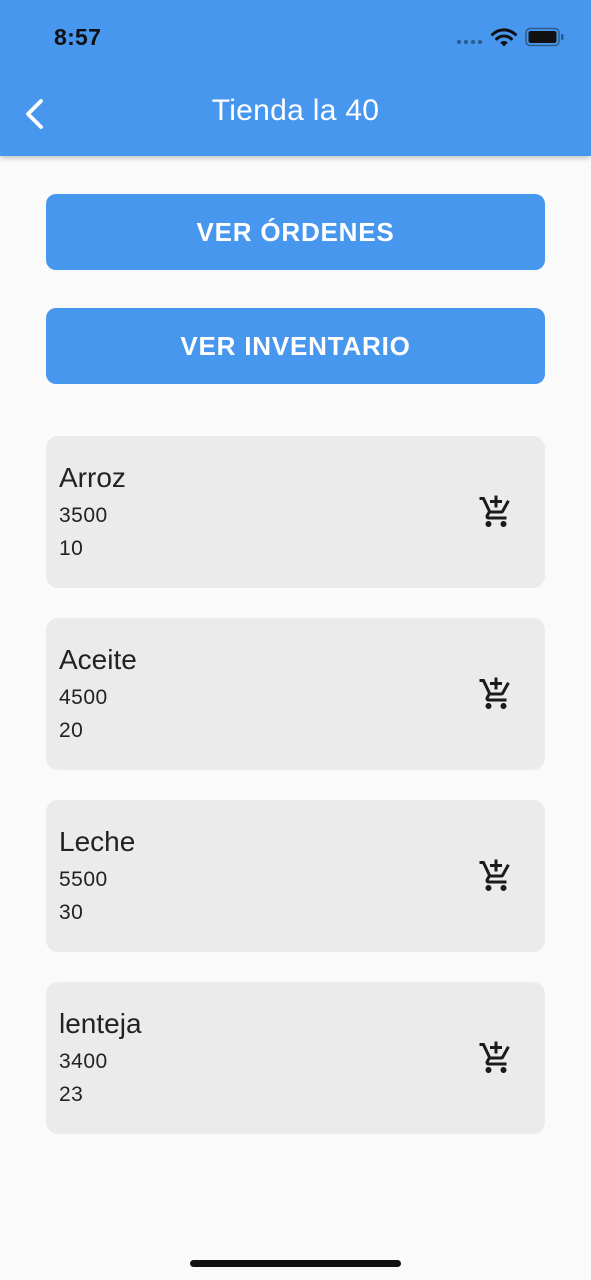 The width and height of the screenshot is (591, 1280). I want to click on product-price: 3500, so click(83, 515).